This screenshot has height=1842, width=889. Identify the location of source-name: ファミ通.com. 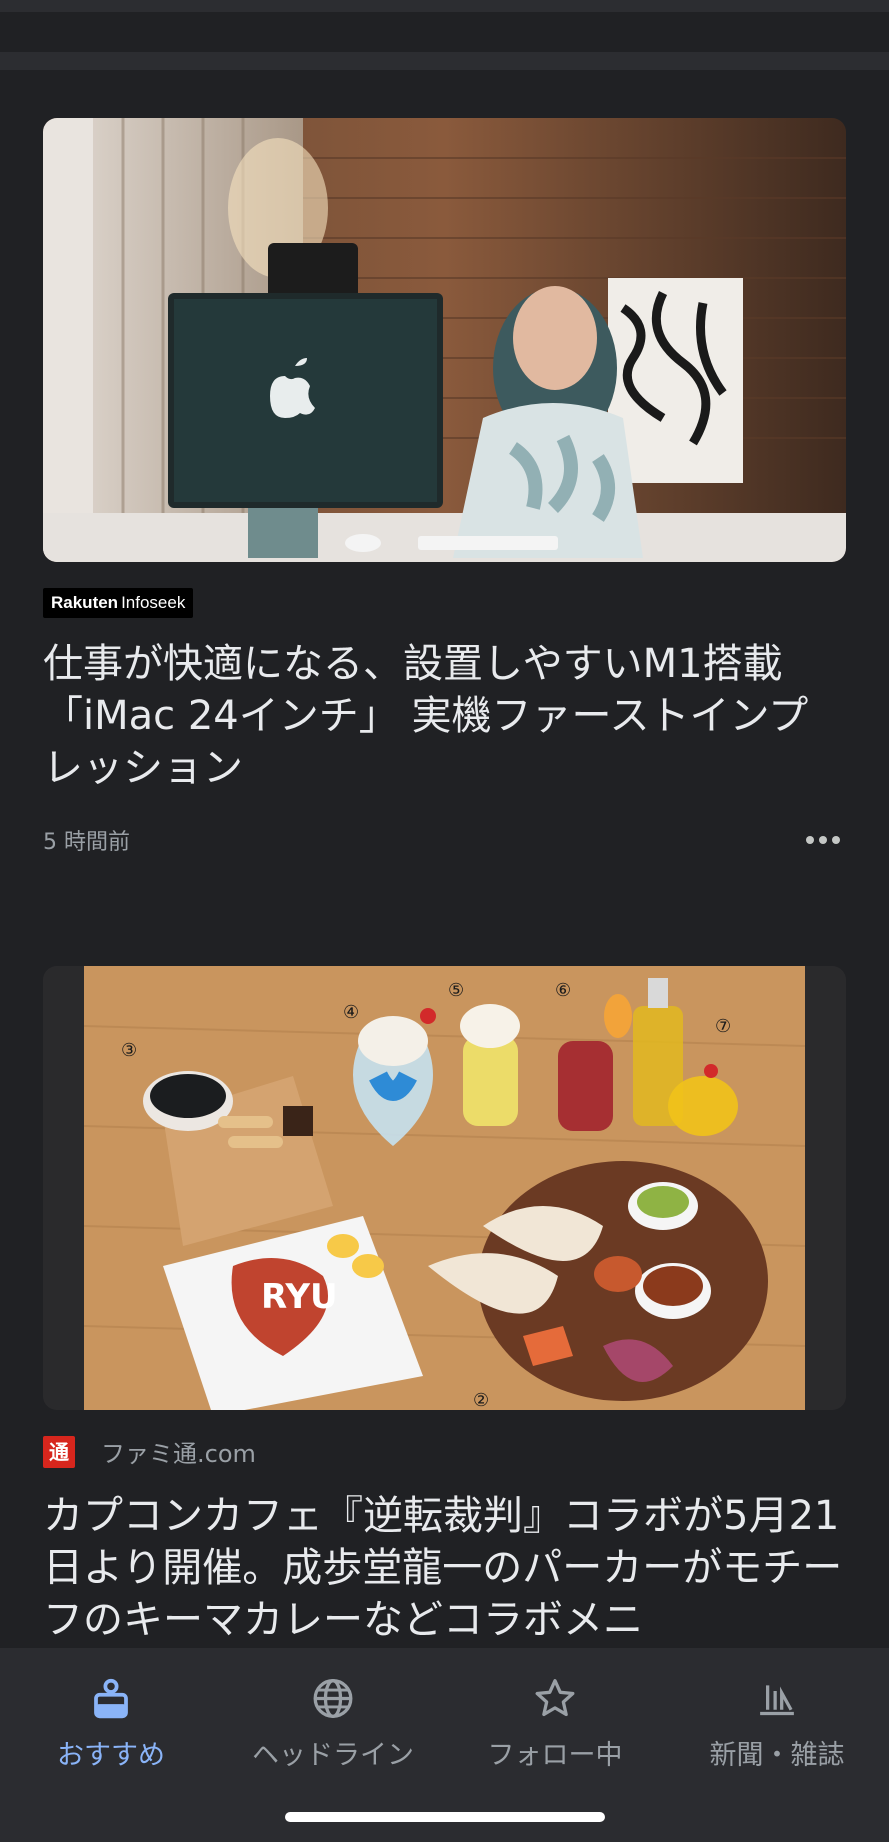
(178, 1454).